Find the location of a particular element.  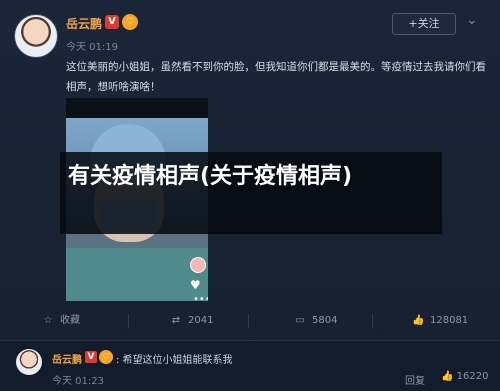

comment-like-count: 16220 is located at coordinates (472, 376).